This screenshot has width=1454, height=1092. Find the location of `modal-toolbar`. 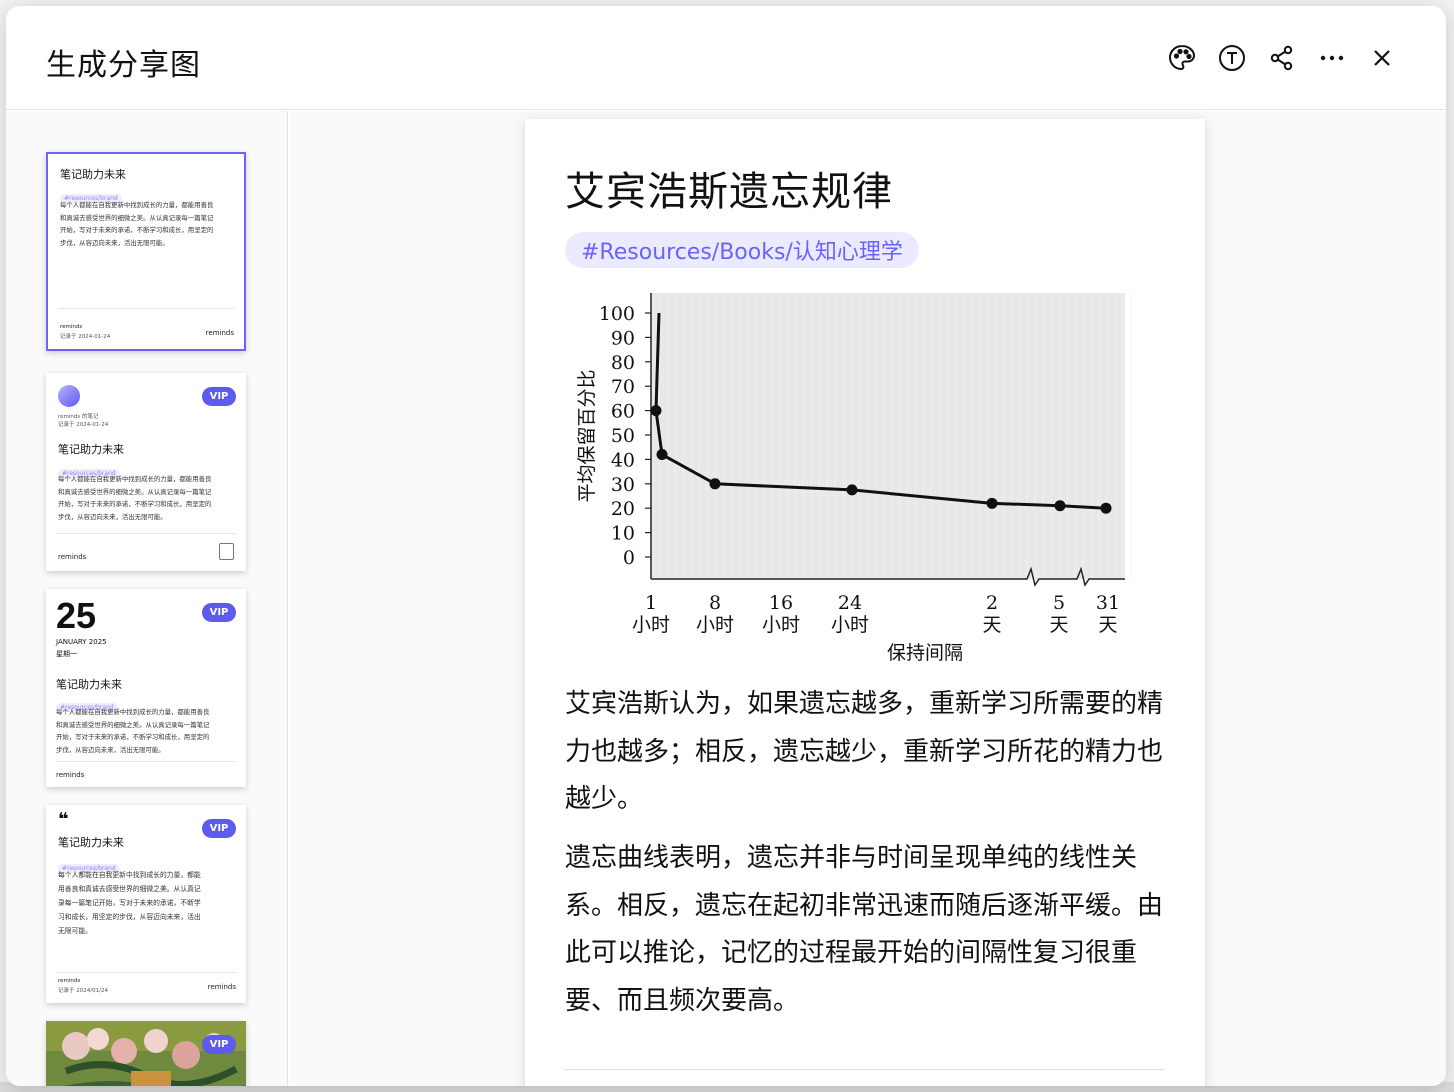

modal-toolbar is located at coordinates (1282, 58).